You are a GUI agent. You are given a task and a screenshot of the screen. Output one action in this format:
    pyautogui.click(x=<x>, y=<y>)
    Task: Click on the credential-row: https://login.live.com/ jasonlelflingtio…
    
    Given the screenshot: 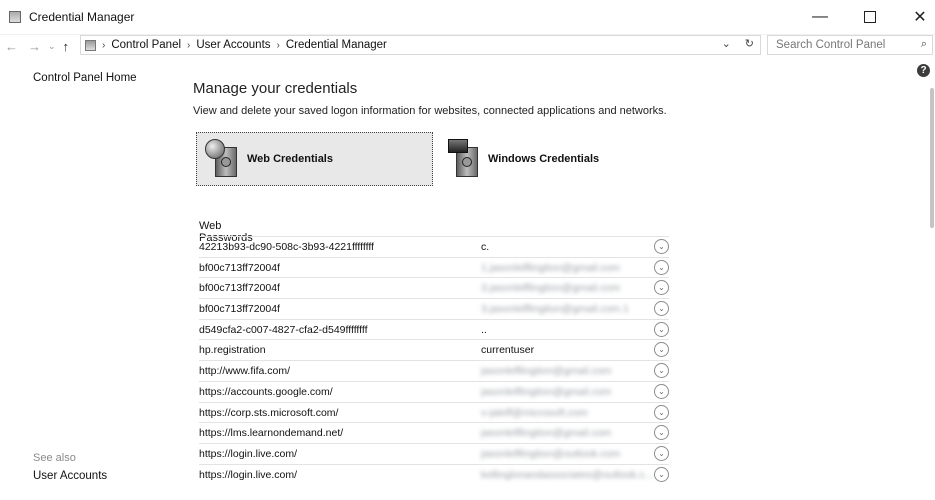 What is the action you would take?
    pyautogui.click(x=434, y=453)
    